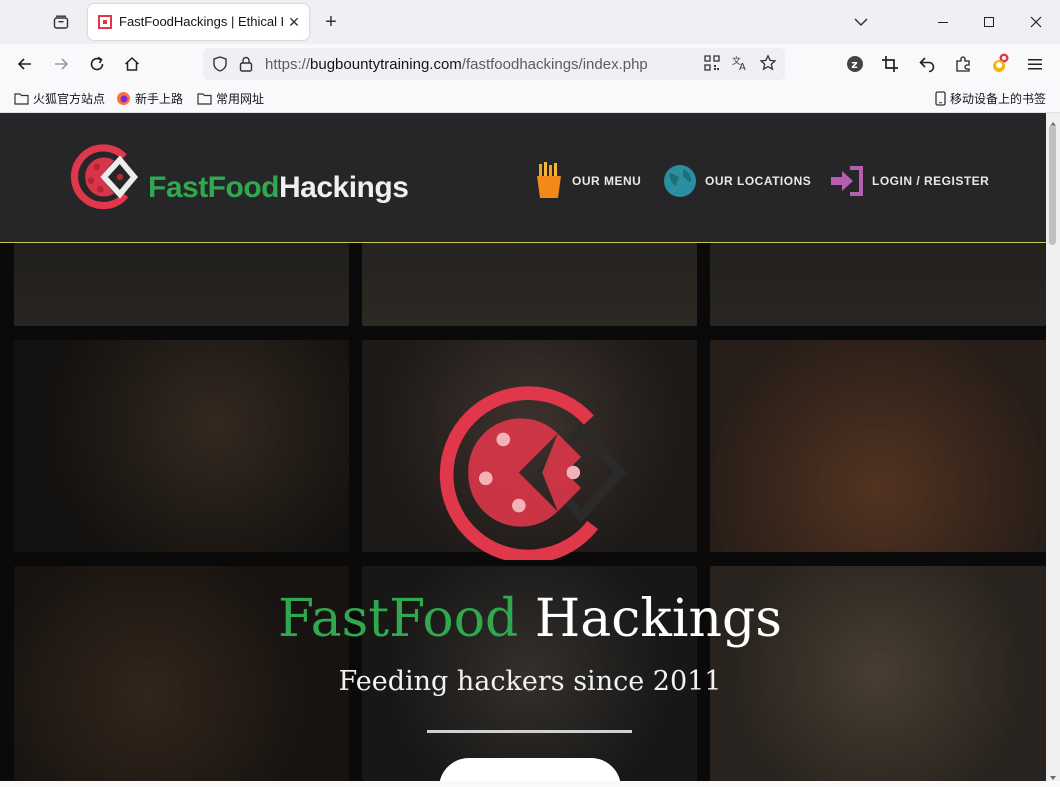 This screenshot has width=1060, height=787. I want to click on url-host: bugbountytraining.com, so click(386, 64).